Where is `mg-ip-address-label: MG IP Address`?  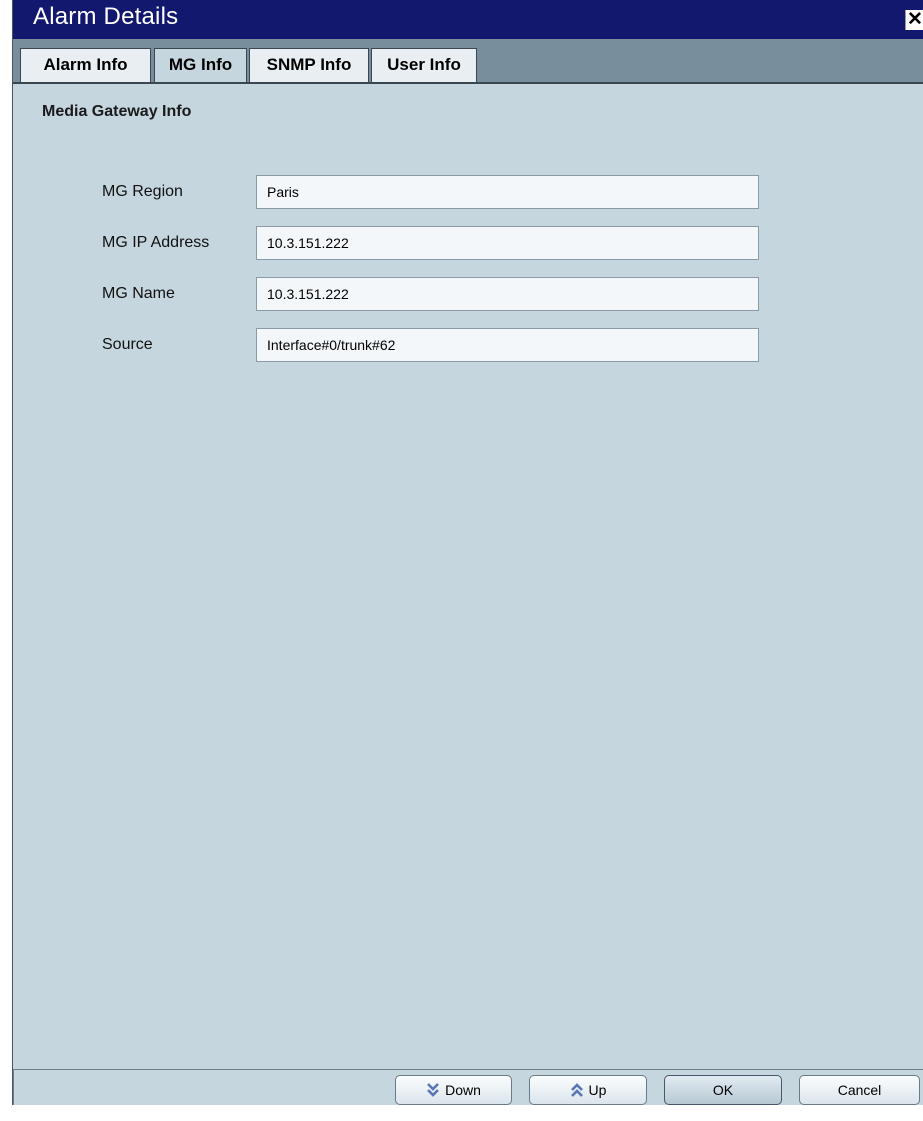
mg-ip-address-label: MG IP Address is located at coordinates (156, 242).